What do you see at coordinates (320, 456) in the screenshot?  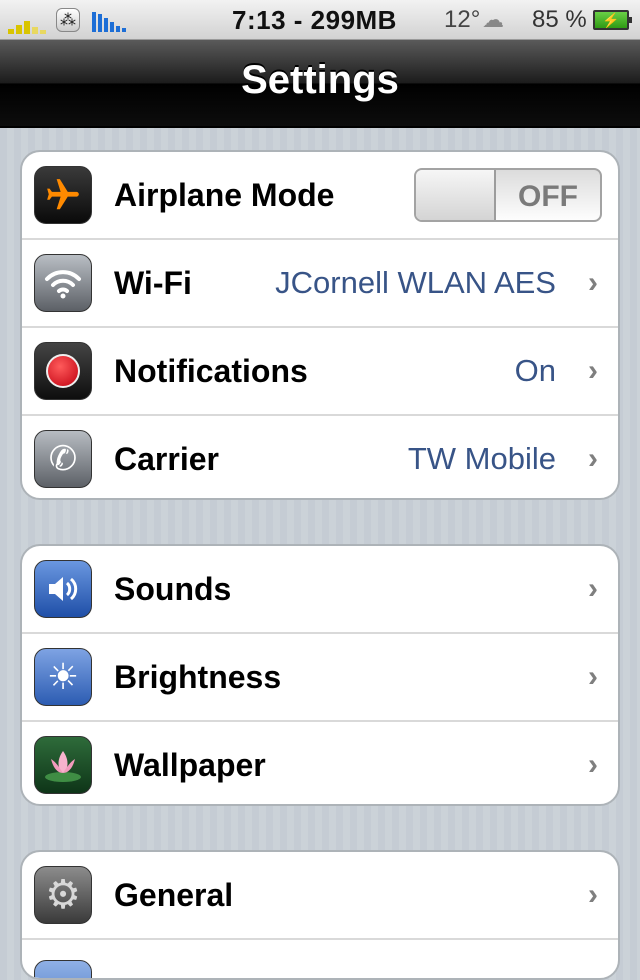 I see `row-carrier: ✆ Carrier TW Mobile ›` at bounding box center [320, 456].